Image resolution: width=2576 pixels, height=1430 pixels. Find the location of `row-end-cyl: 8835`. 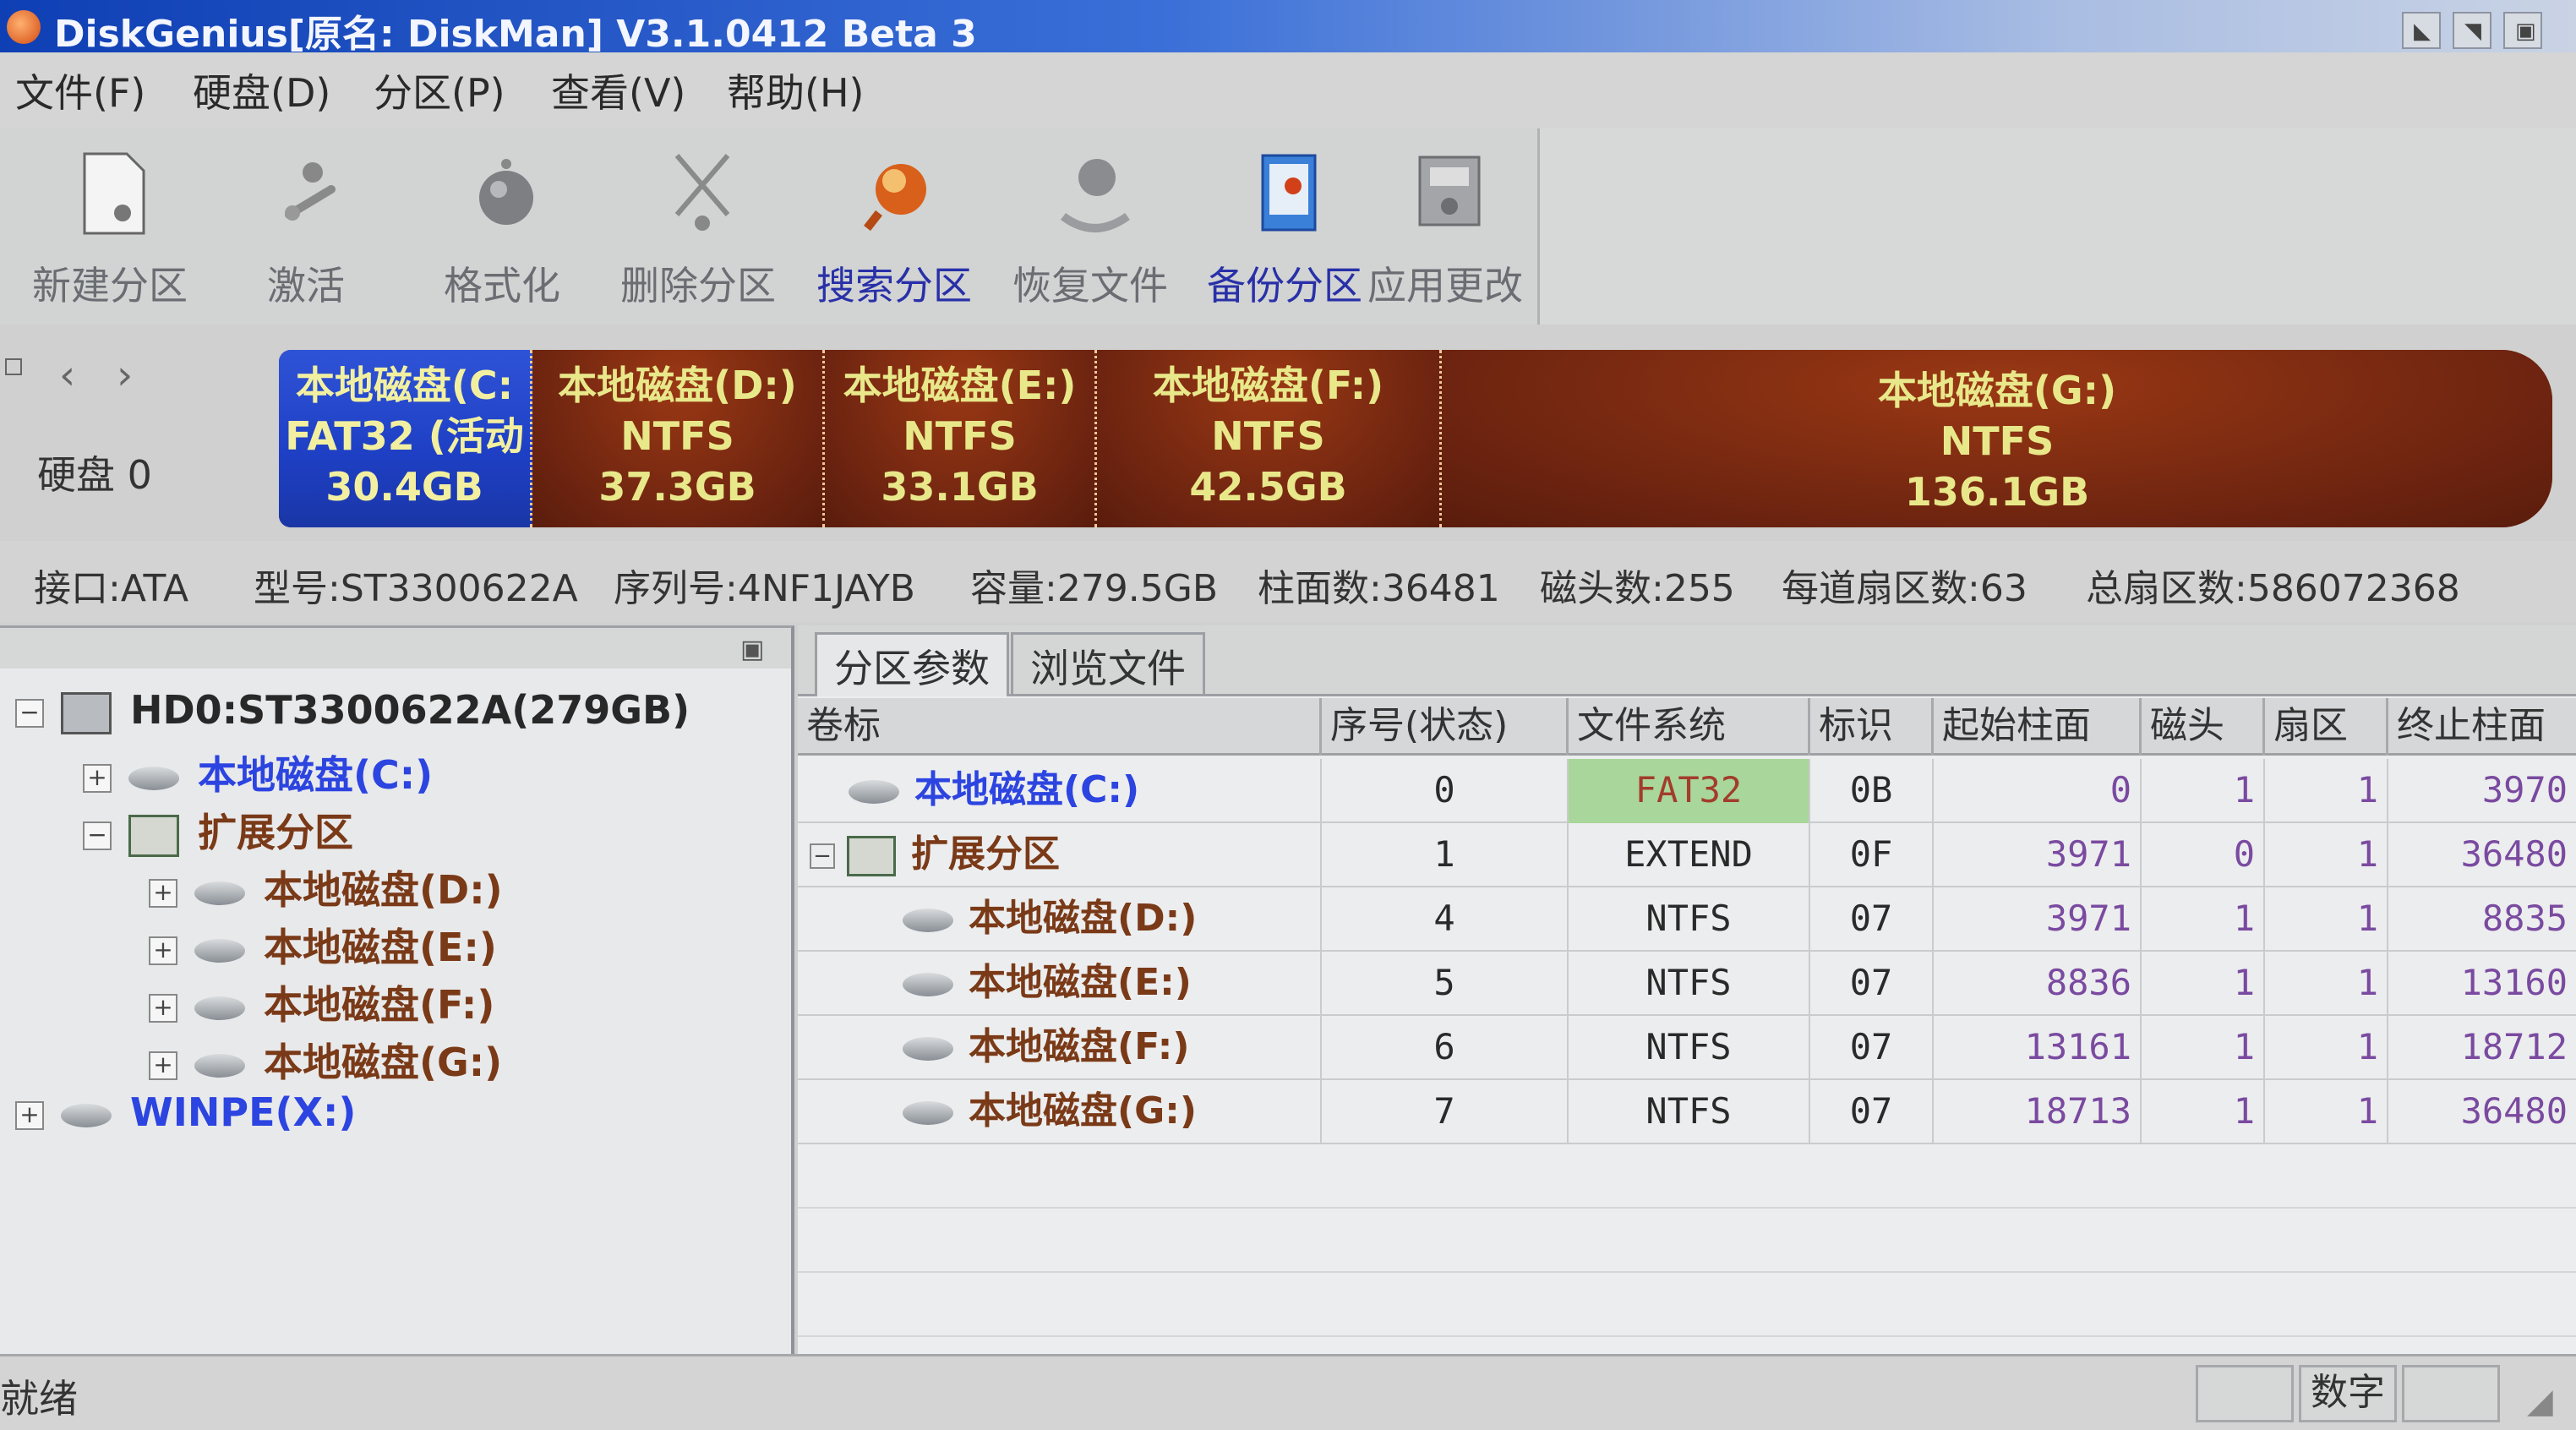

row-end-cyl: 8835 is located at coordinates (2524, 918).